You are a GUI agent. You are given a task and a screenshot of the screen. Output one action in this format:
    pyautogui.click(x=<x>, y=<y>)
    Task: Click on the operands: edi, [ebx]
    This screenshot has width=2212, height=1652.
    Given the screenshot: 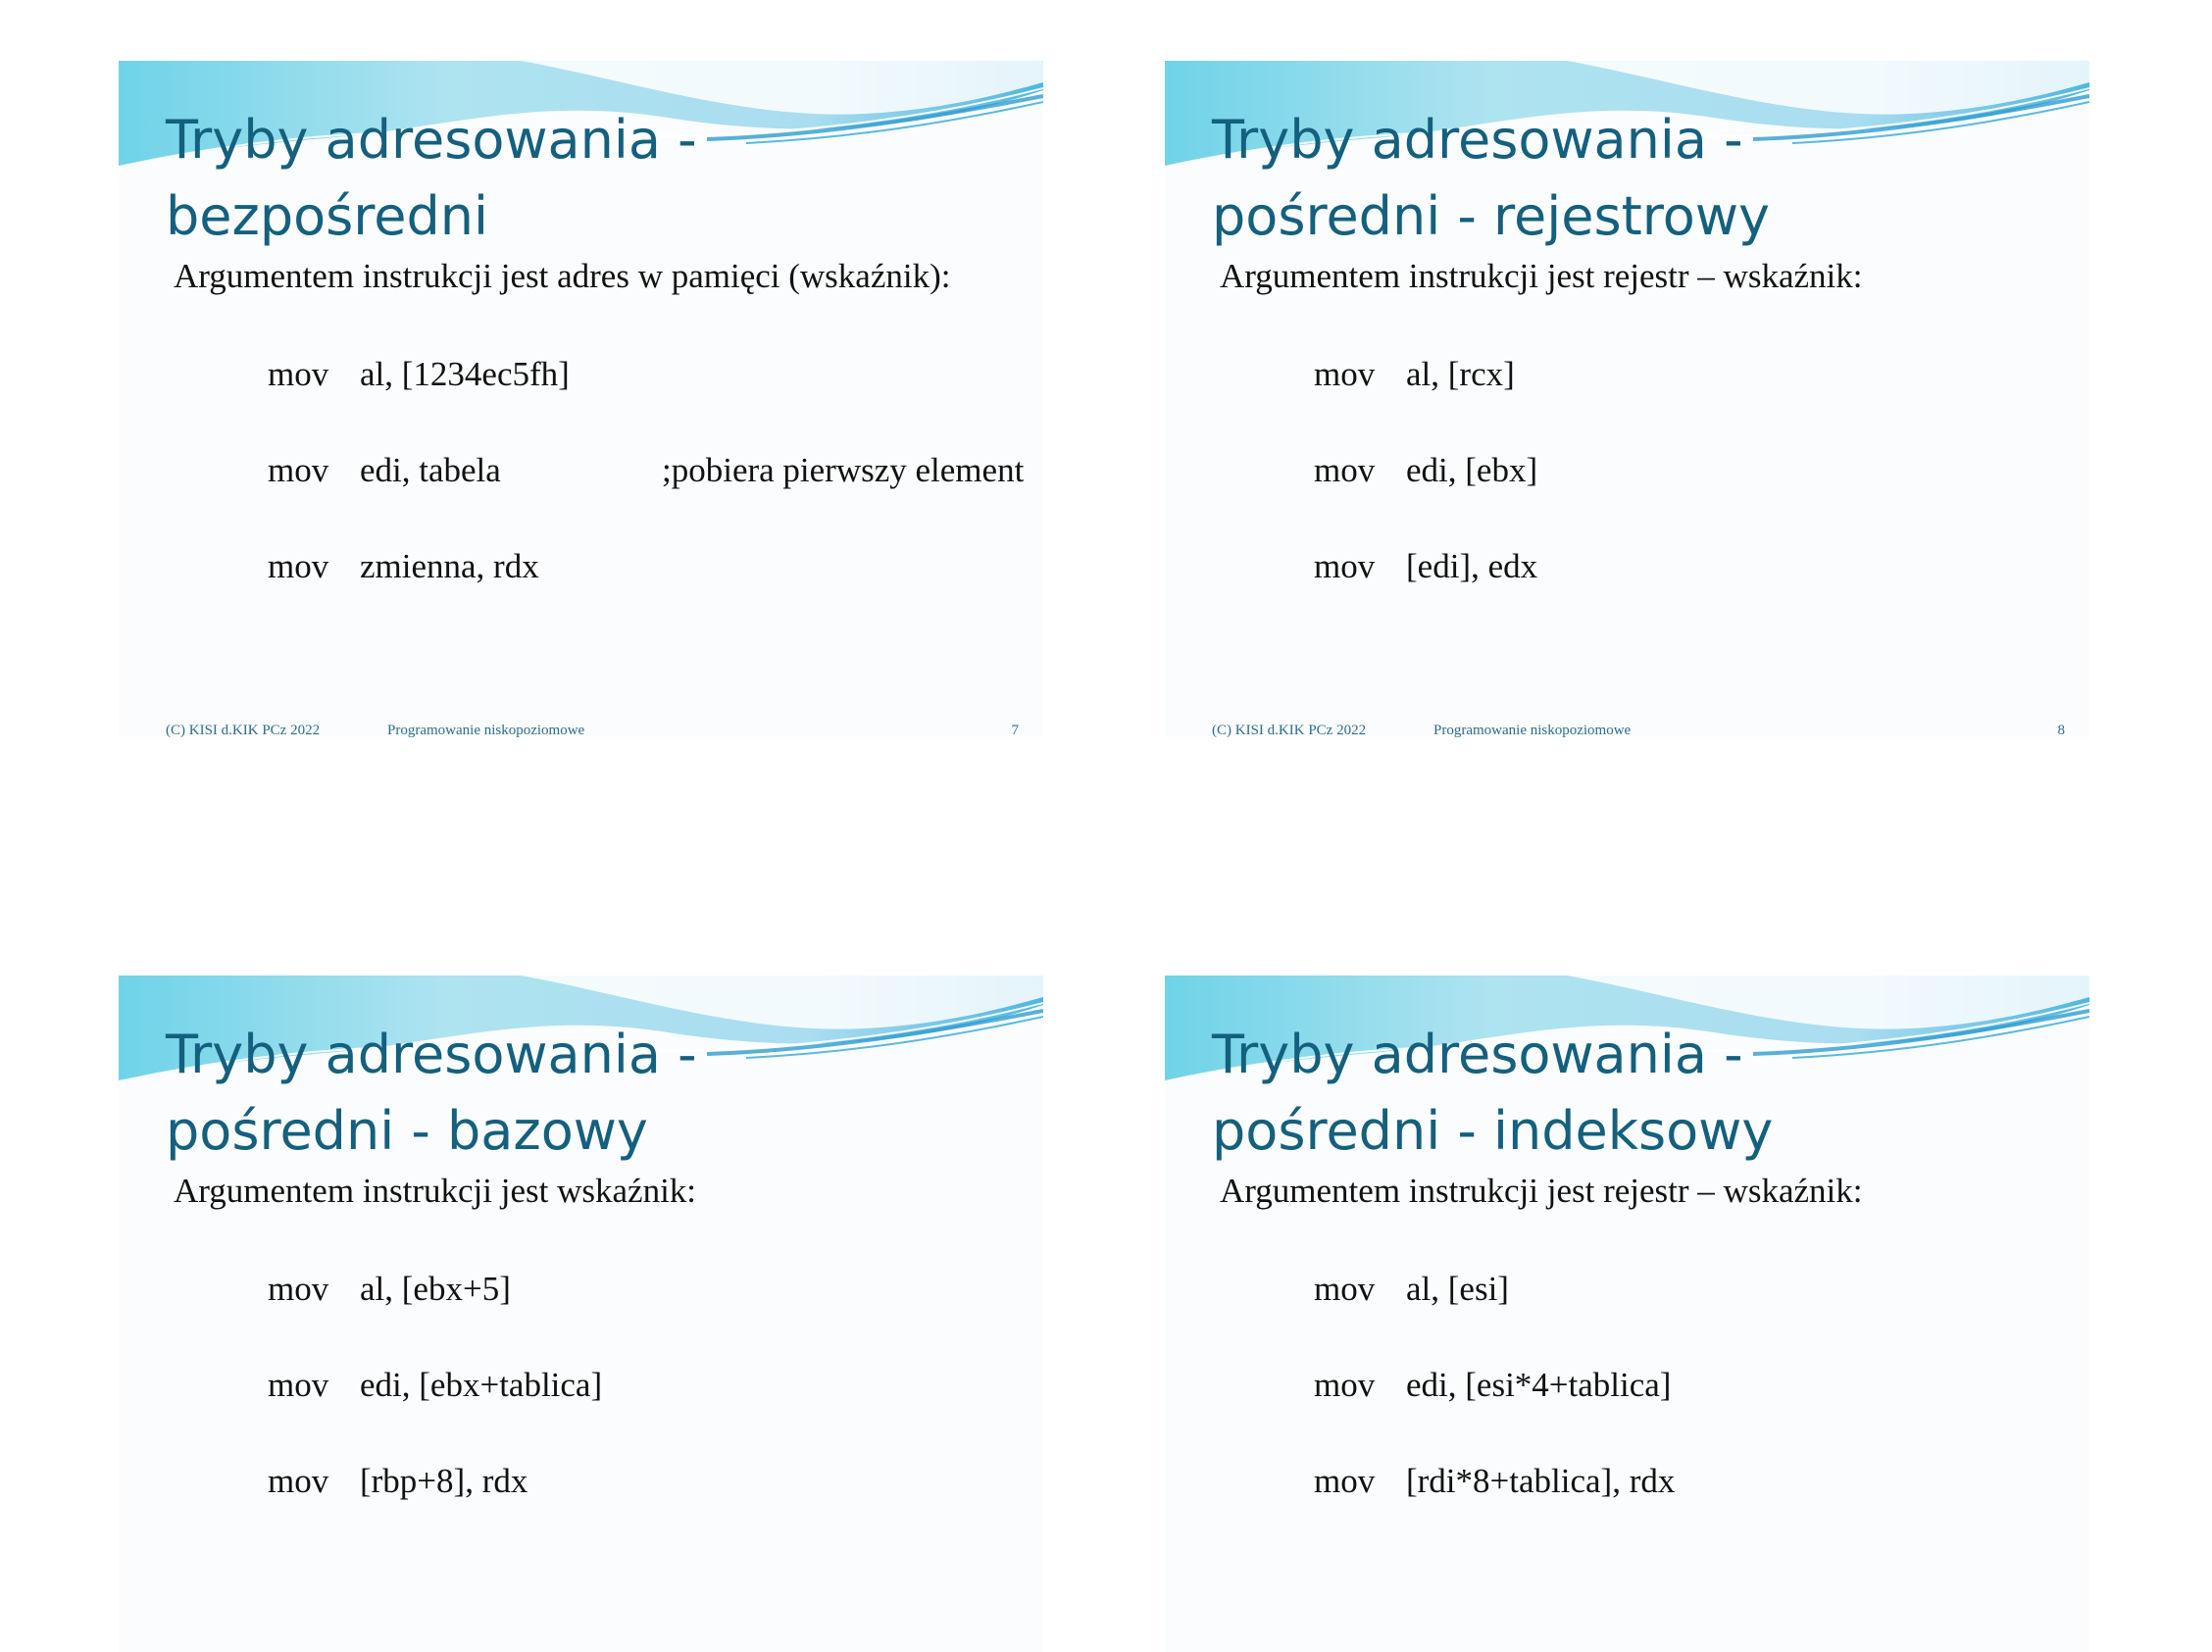 What is the action you would take?
    pyautogui.click(x=1472, y=470)
    